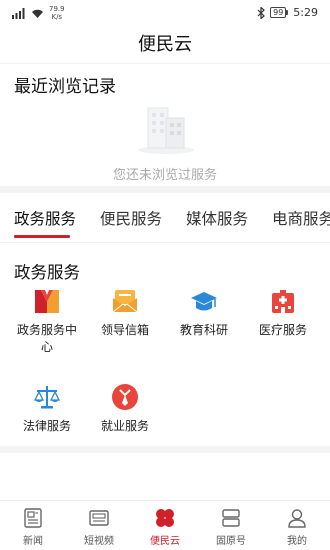 This screenshot has height=550, width=330. I want to click on hospital-icon, so click(283, 301).